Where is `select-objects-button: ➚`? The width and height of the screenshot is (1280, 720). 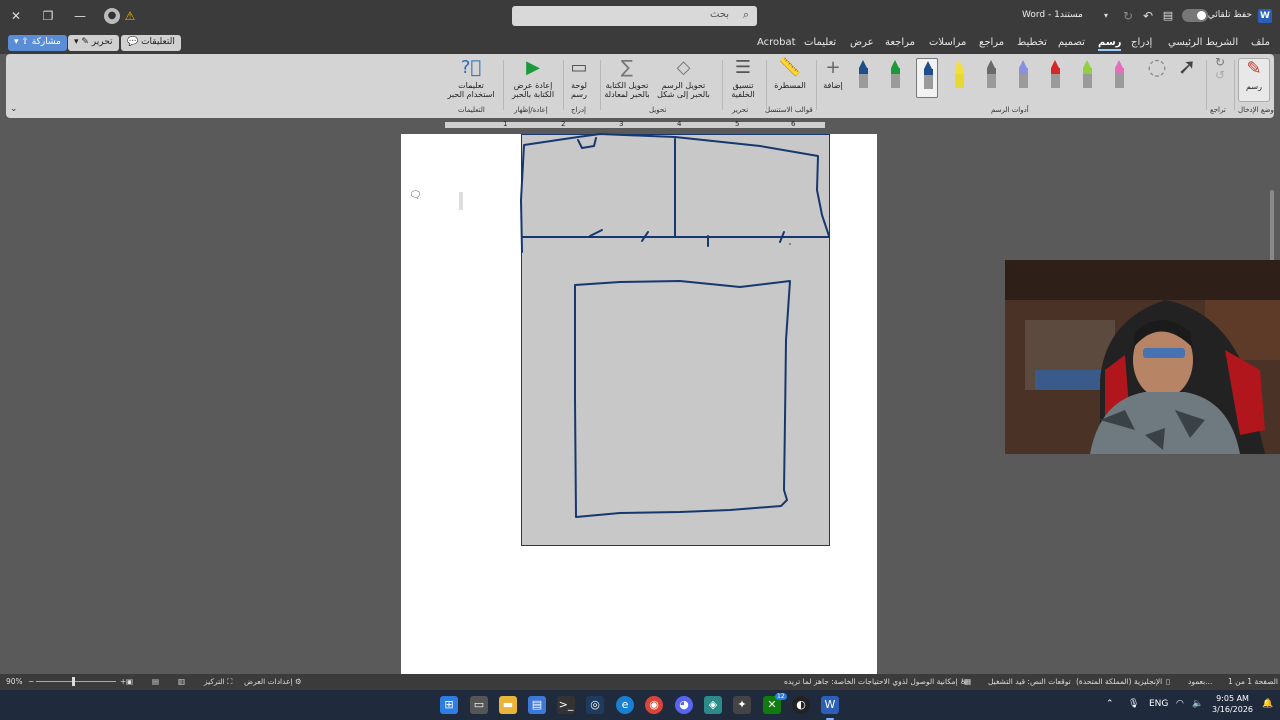
select-objects-button: ➚ is located at coordinates (1187, 69).